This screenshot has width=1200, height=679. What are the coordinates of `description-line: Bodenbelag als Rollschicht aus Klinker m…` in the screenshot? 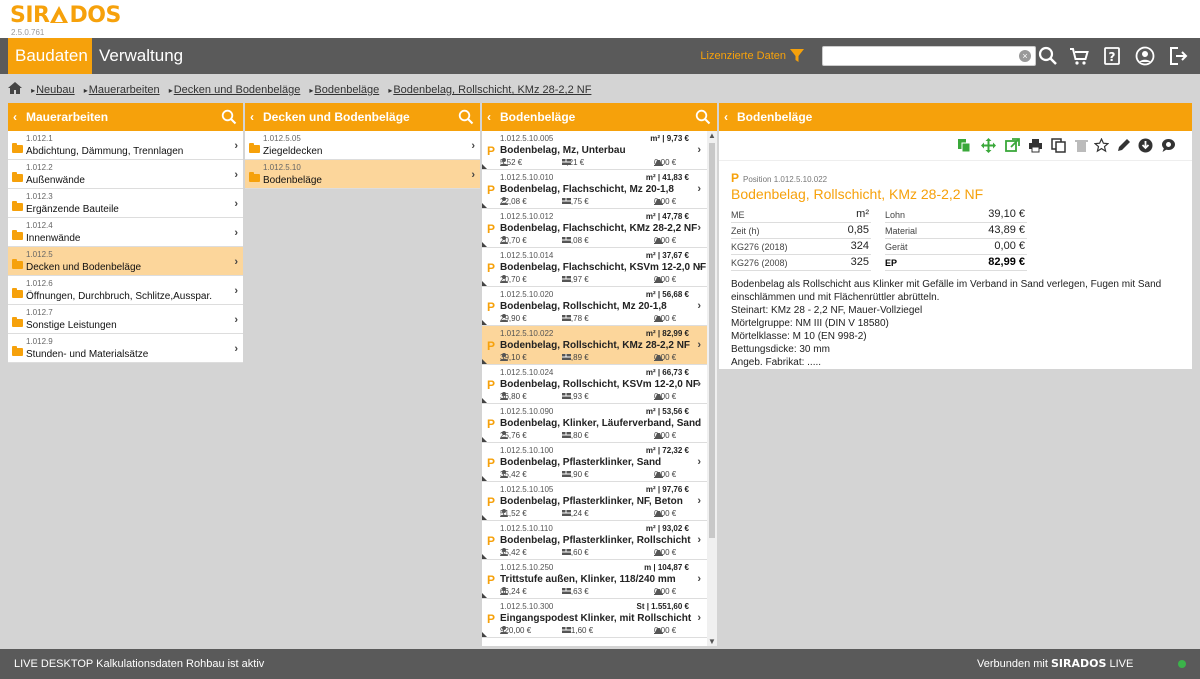 It's located at (946, 284).